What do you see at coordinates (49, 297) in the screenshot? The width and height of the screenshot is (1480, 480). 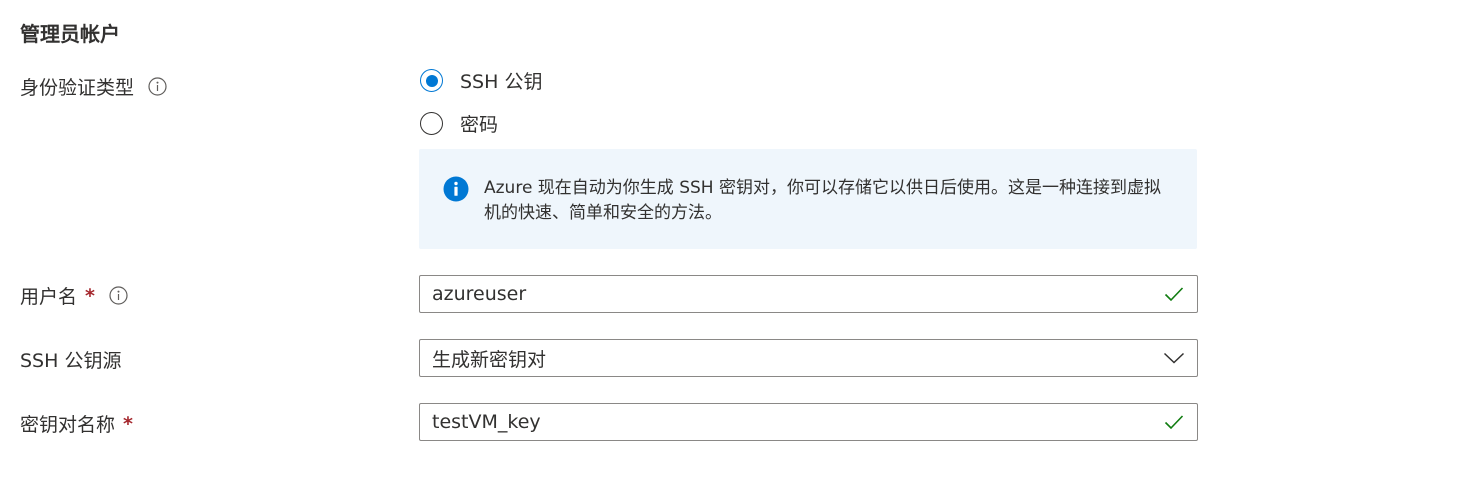 I see `username-label: 用户名` at bounding box center [49, 297].